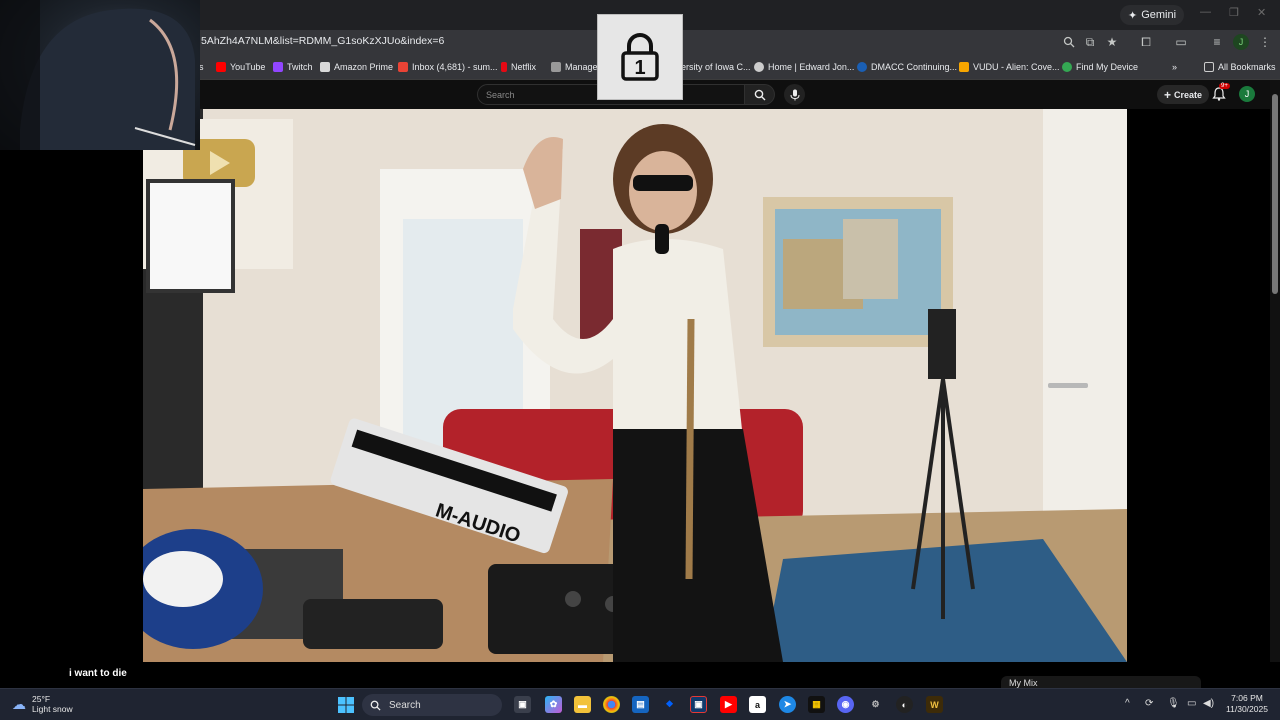 Image resolution: width=1280 pixels, height=720 pixels. What do you see at coordinates (728, 704) in the screenshot?
I see `youtube-app-icon: ▶` at bounding box center [728, 704].